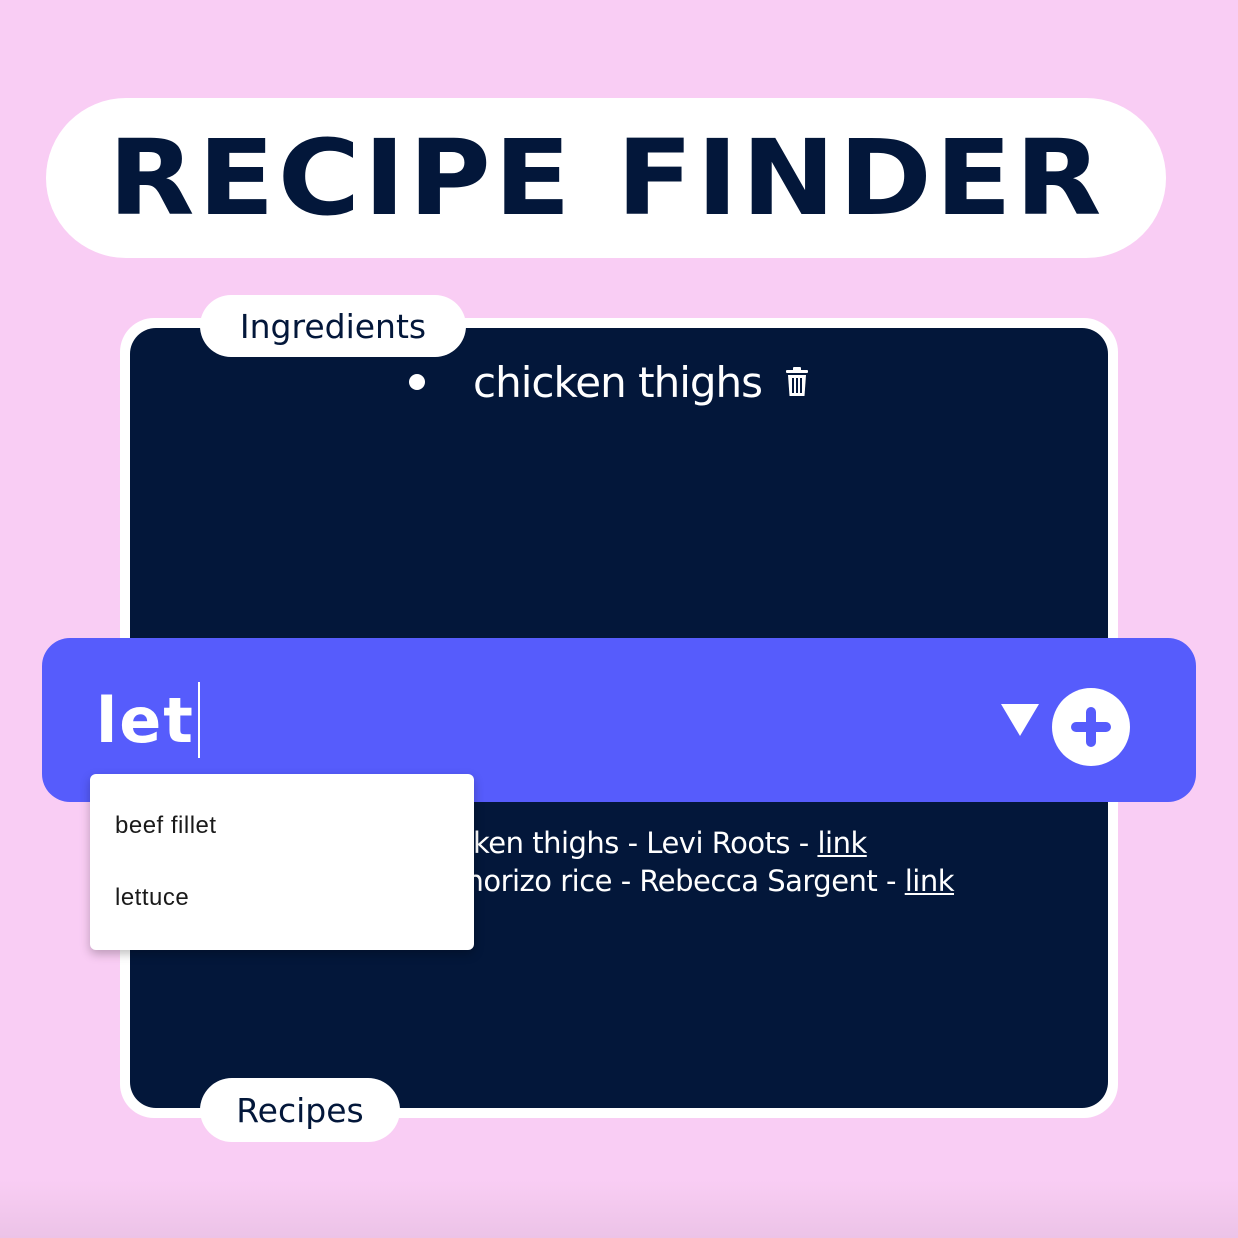  I want to click on recipe-text: chorizo rice - Rebecca Sargent -, so click(677, 881).